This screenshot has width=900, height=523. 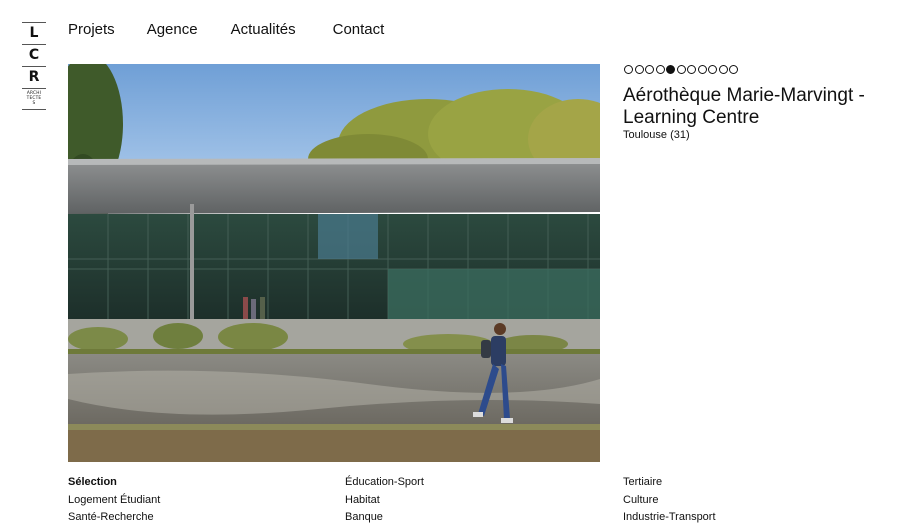 I want to click on nav-projets: Projets, so click(x=91, y=29).